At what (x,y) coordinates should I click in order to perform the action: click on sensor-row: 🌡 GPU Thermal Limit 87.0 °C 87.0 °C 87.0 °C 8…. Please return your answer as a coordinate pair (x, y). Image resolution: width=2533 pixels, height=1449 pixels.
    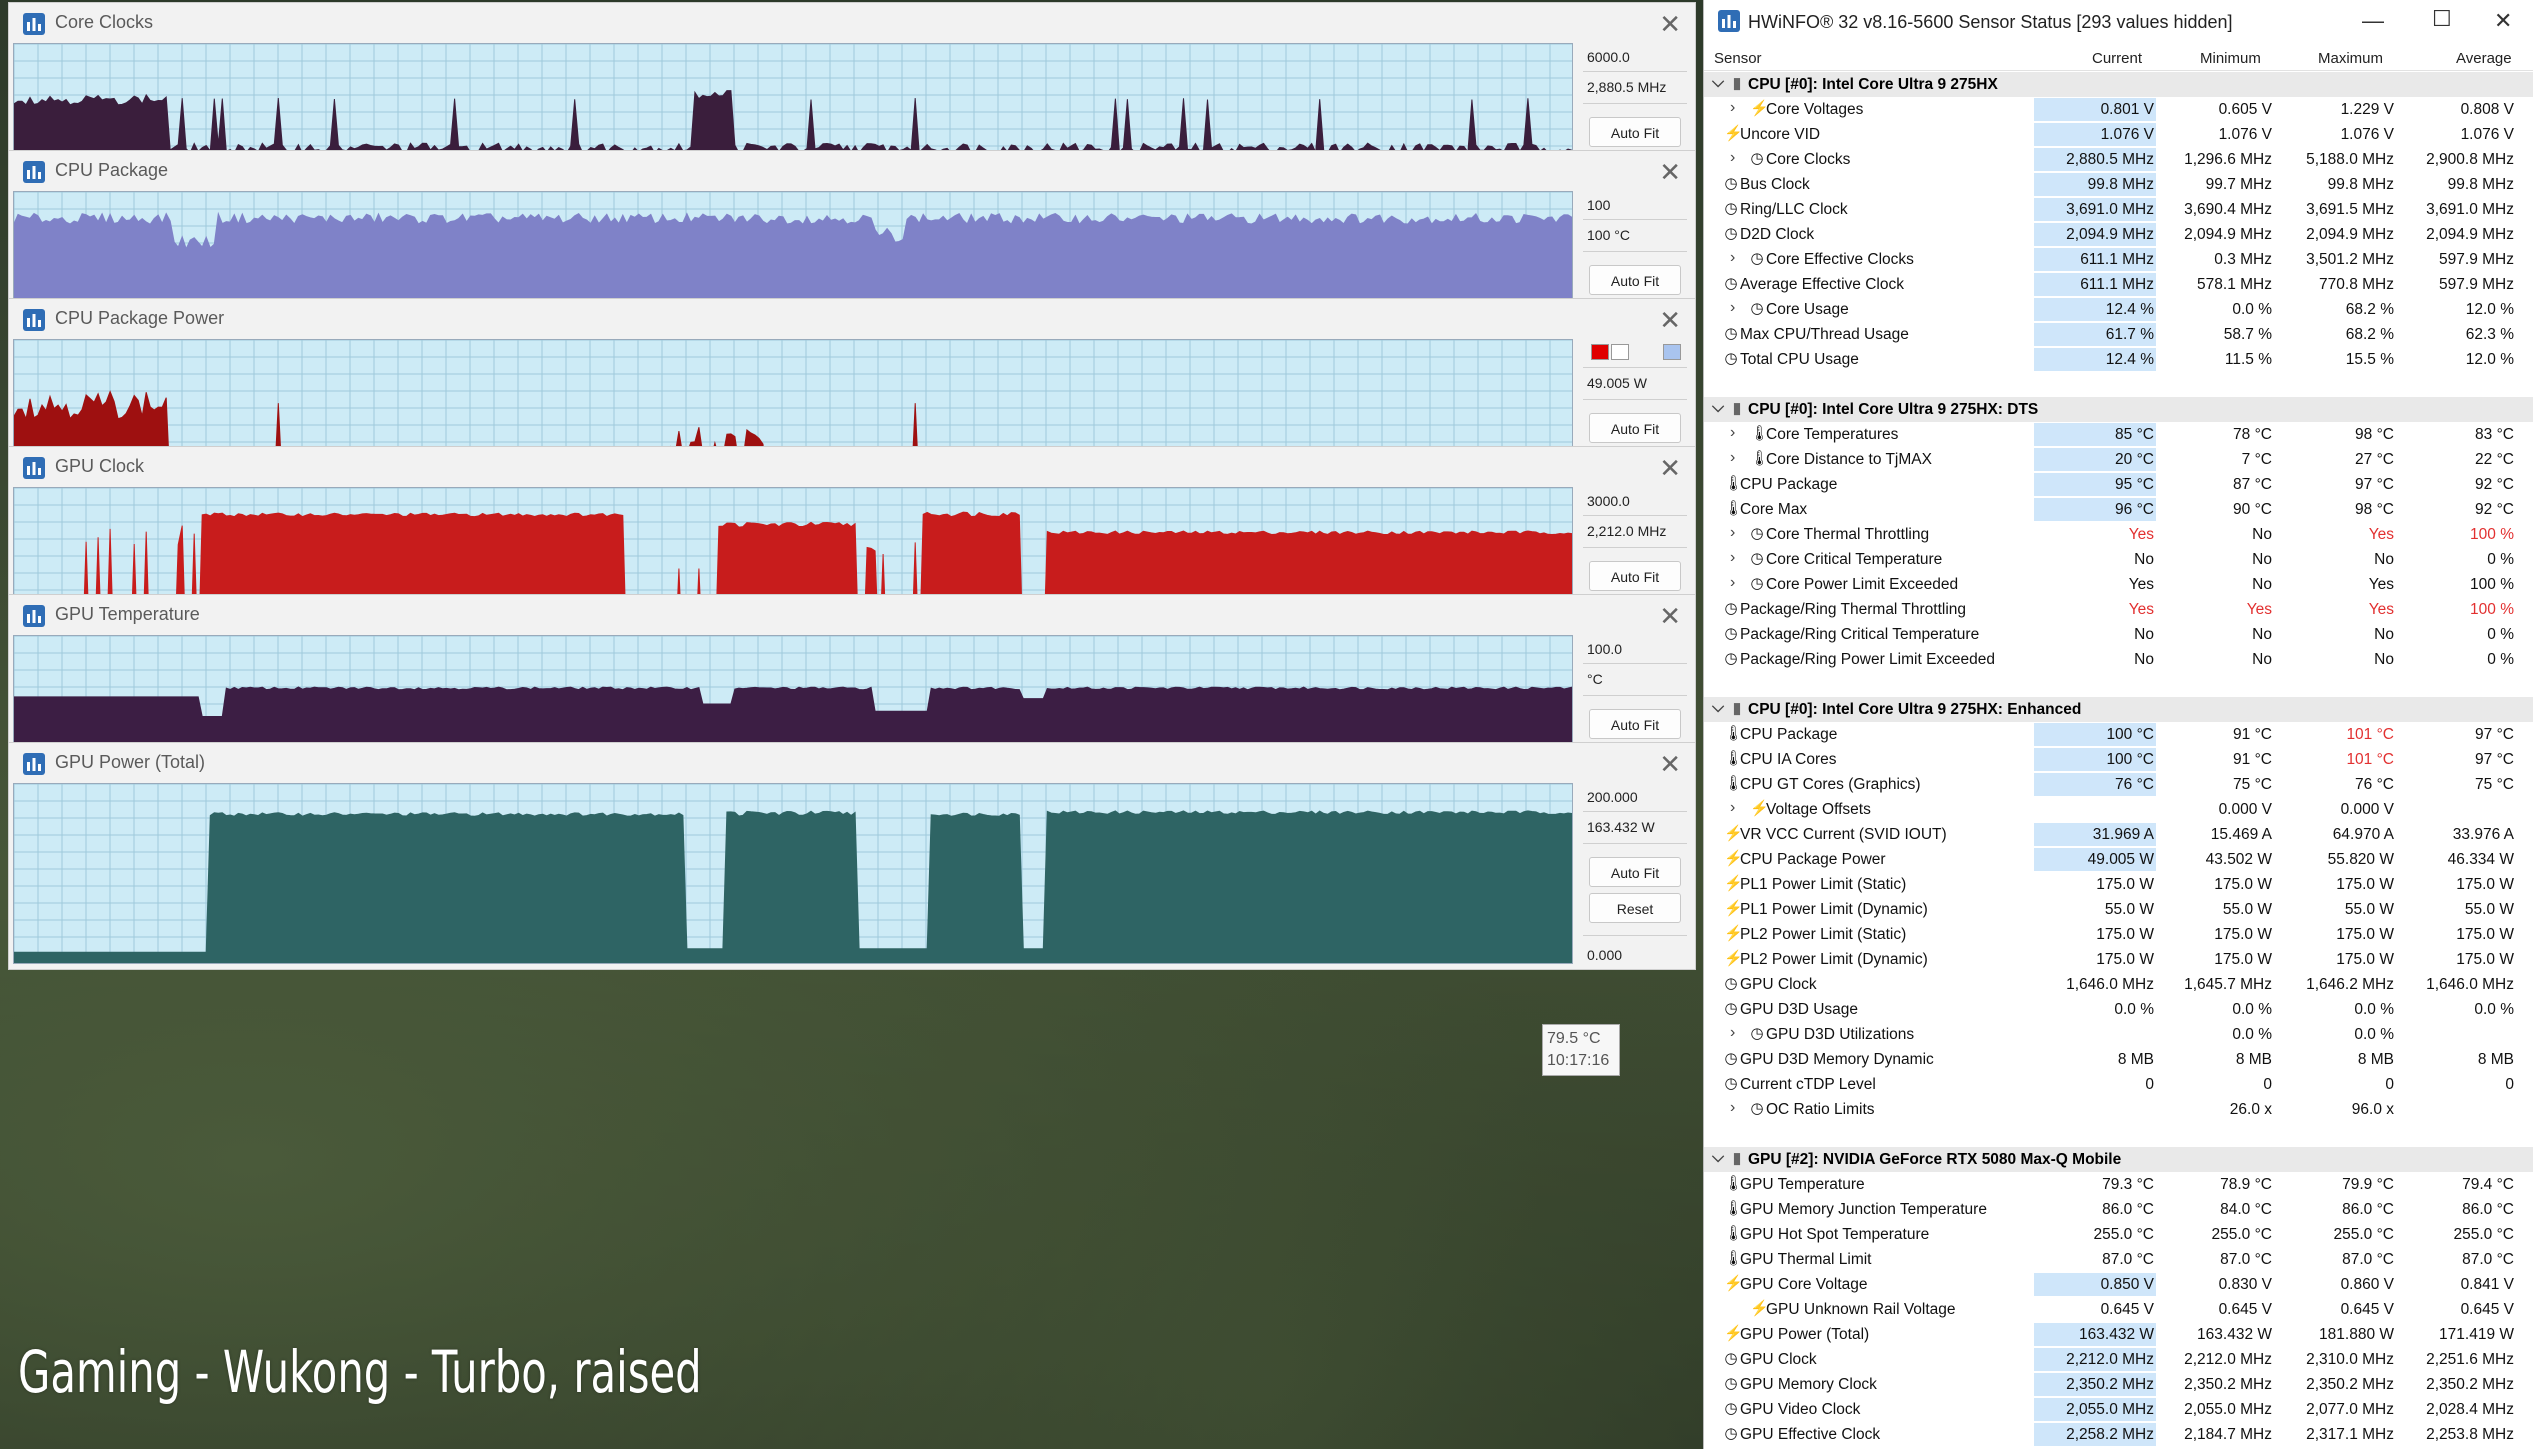
    Looking at the image, I should click on (2118, 1259).